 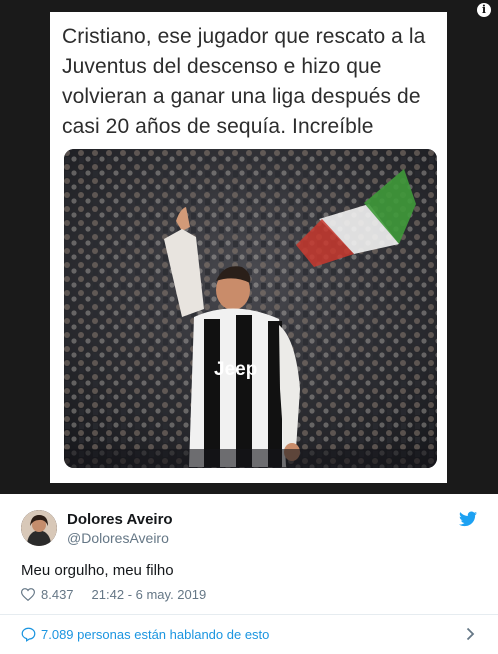 I want to click on display-name: Dolores Aveiro, so click(x=120, y=520).